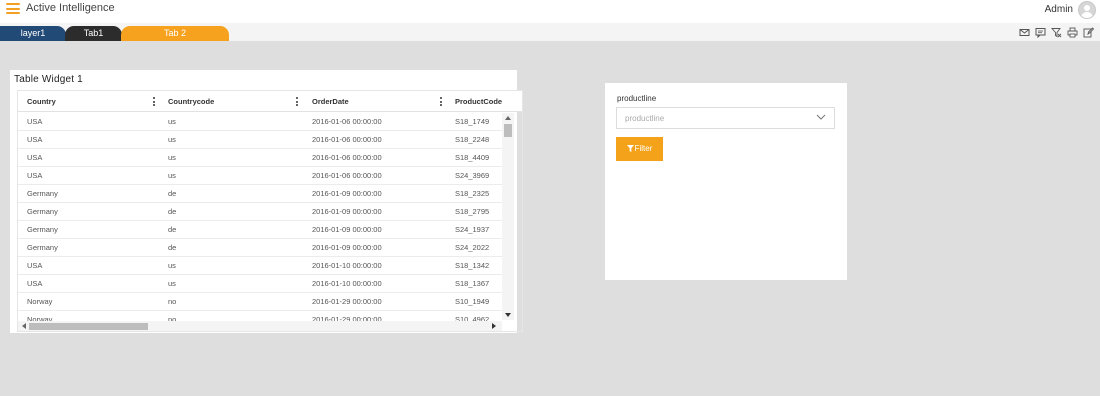  Describe the element at coordinates (478, 101) in the screenshot. I see `column-header-productcode: ProductCode` at that location.